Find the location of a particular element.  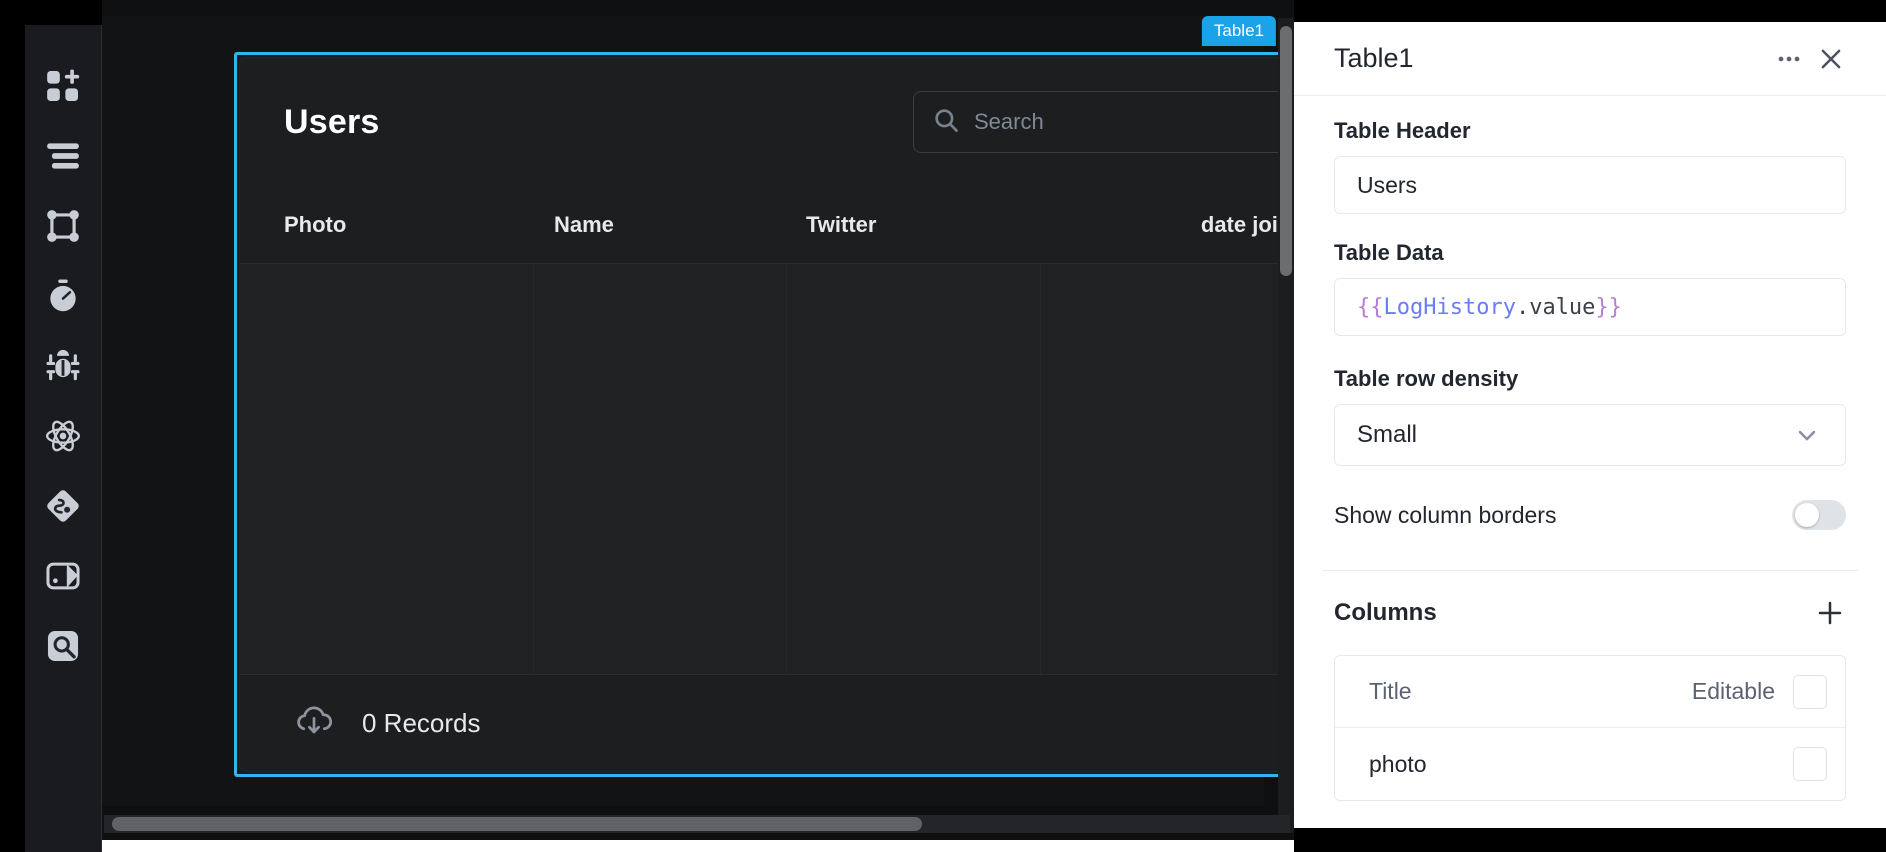

left-icon-rail is located at coordinates (63, 438).